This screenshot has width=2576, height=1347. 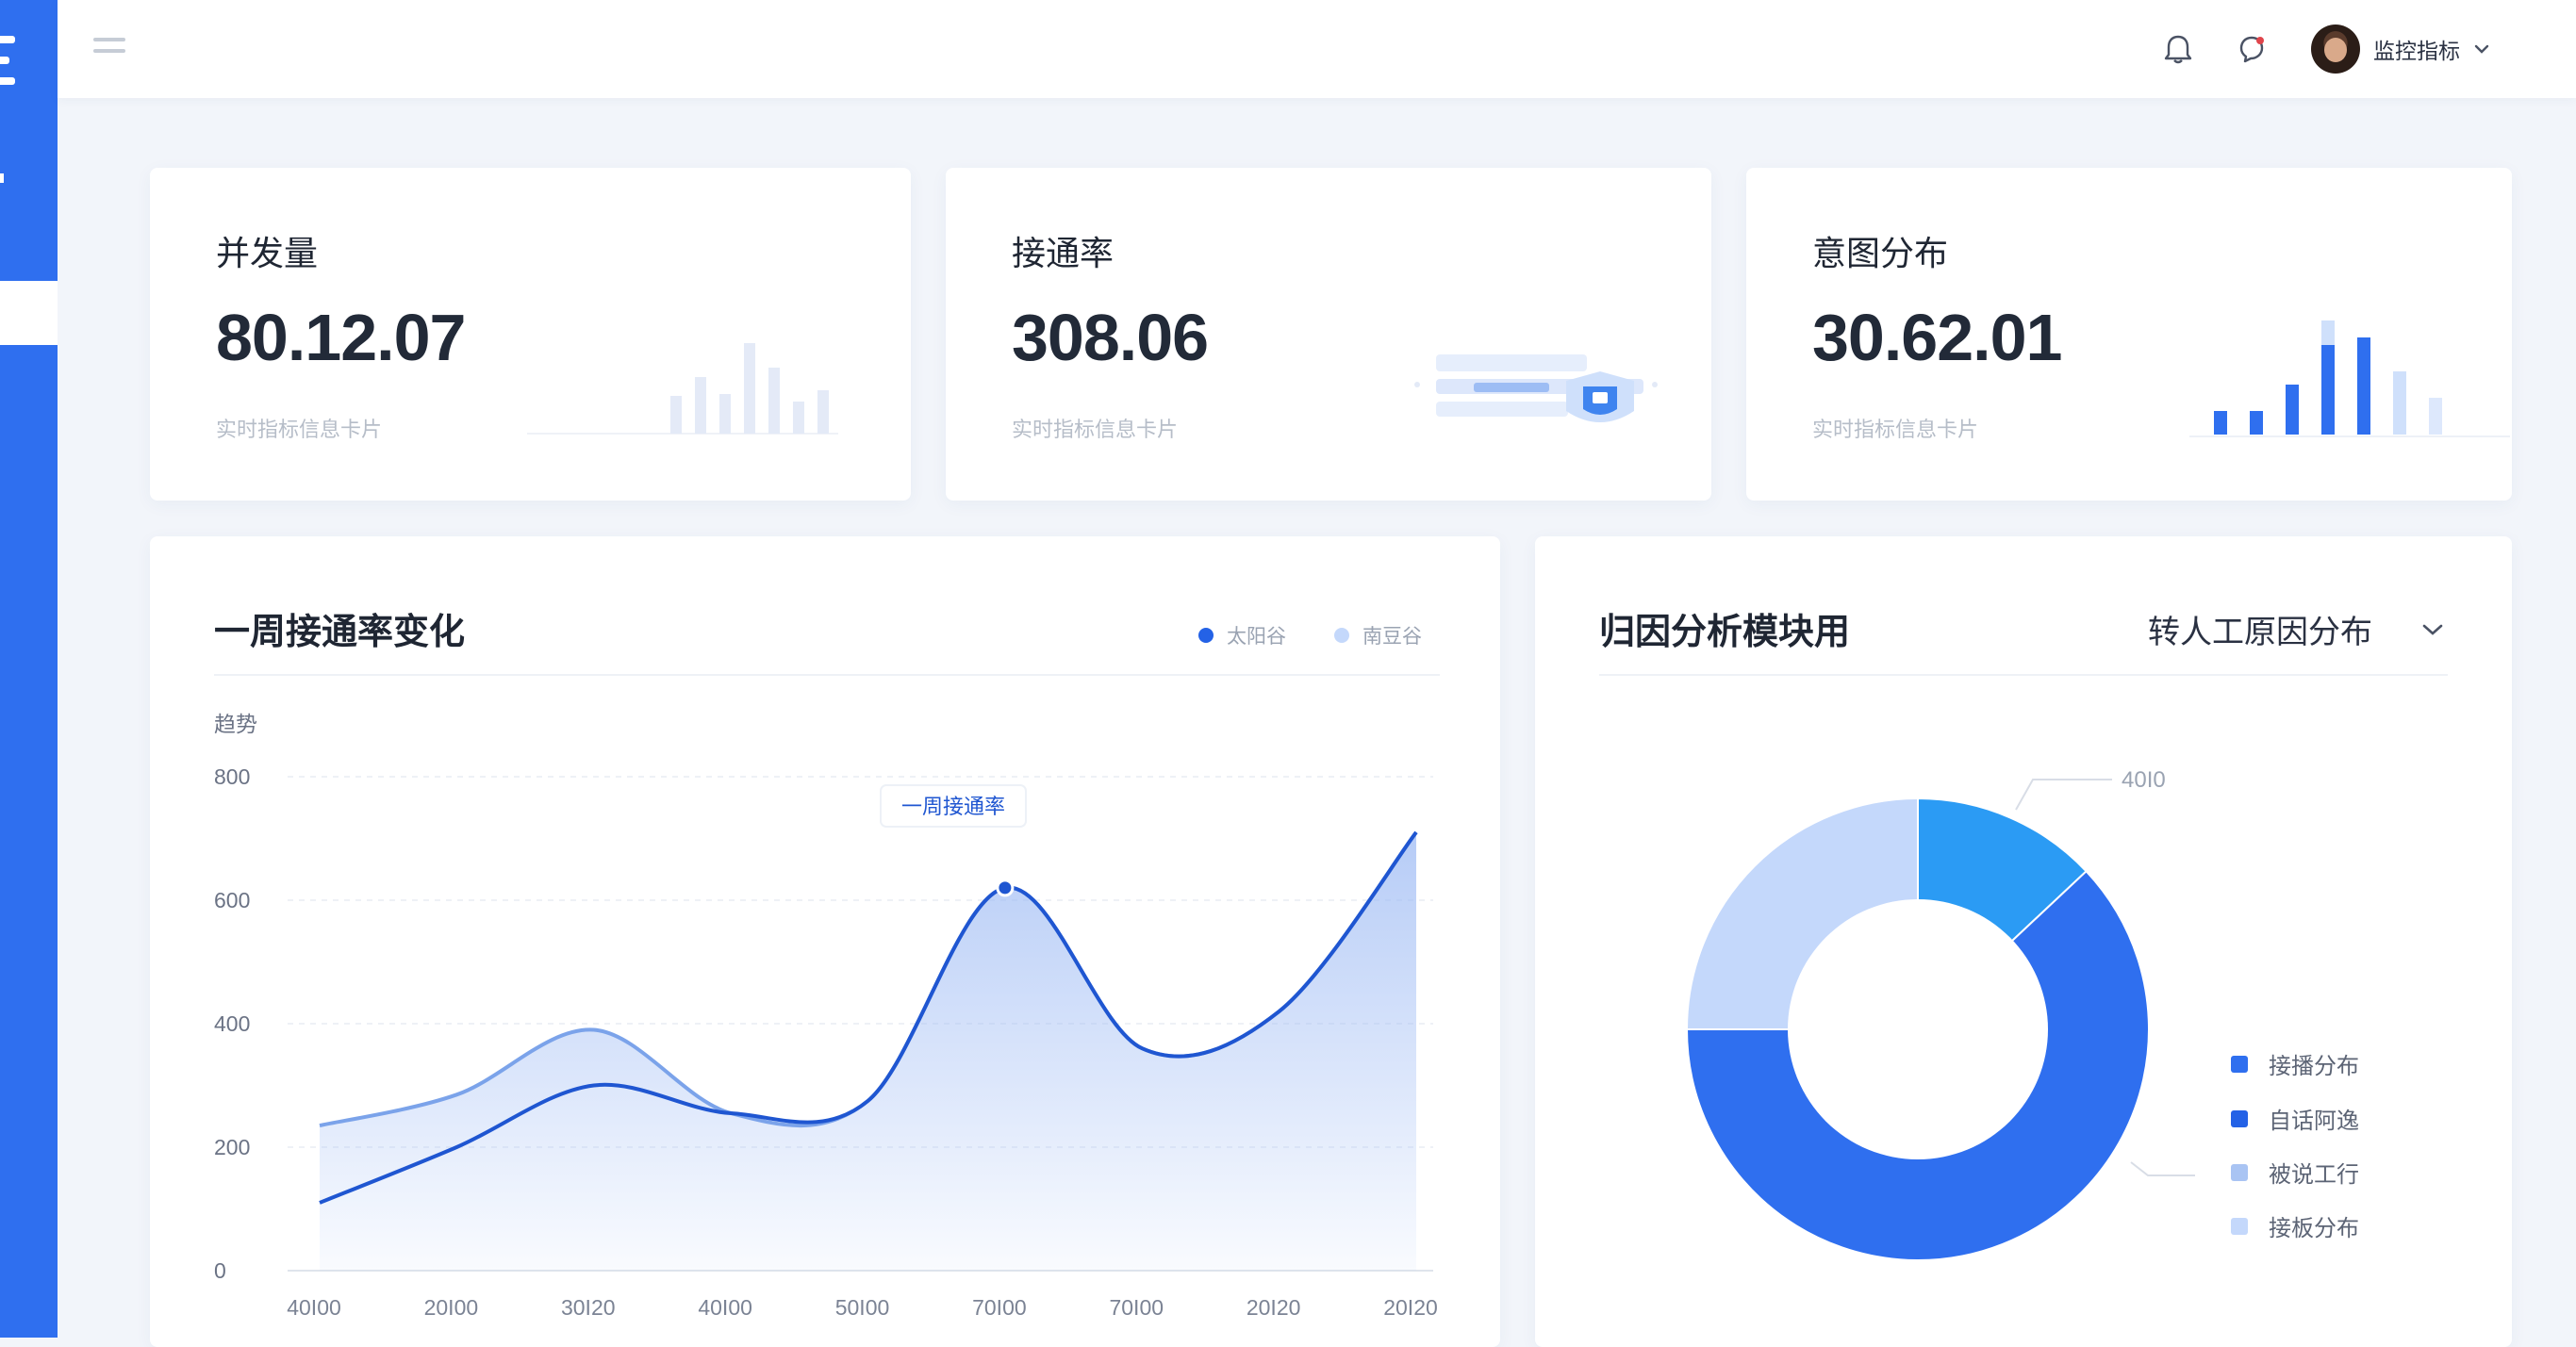 What do you see at coordinates (451, 1307) in the screenshot?
I see `x-tick-label: 20I00` at bounding box center [451, 1307].